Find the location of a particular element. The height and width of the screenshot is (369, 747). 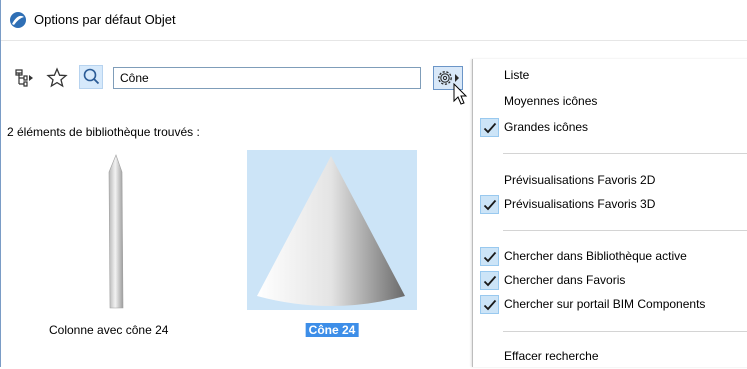

menu-item-previsualisations-2d: Prévisualisations Favoris 2D is located at coordinates (610, 181).